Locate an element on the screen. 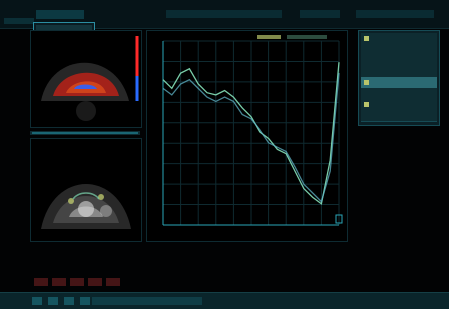 Image resolution: width=449 pixels, height=309 pixels. image-scrollbar is located at coordinates (85, 133).